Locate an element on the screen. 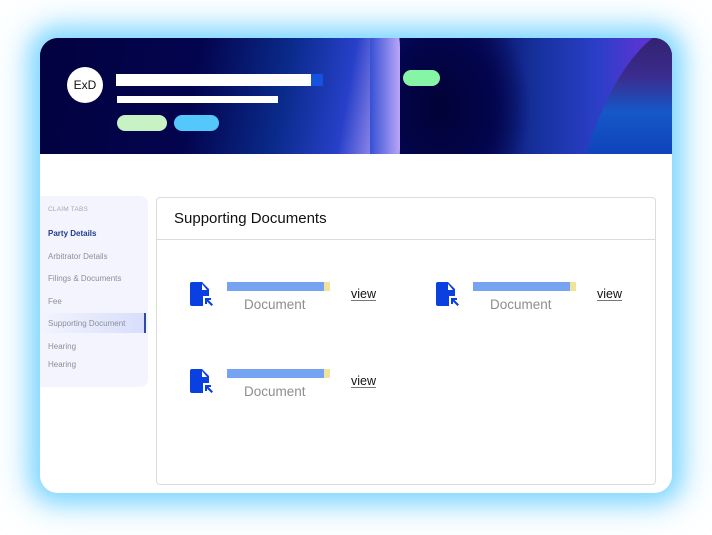 This screenshot has width=712, height=535. sidebar-item-fee: Fee is located at coordinates (93, 301).